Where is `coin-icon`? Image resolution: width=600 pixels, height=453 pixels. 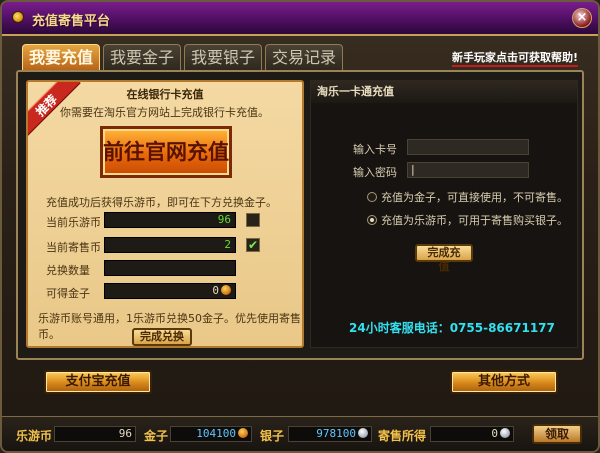 coin-icon is located at coordinates (18, 17).